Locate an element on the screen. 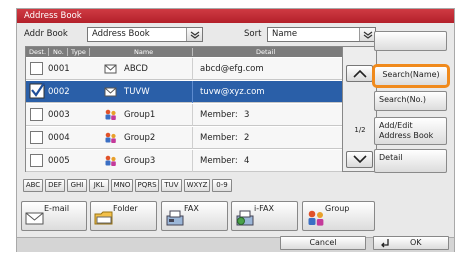 This screenshot has width=462, height=259. add-edit-line2: Address Book is located at coordinates (406, 135).